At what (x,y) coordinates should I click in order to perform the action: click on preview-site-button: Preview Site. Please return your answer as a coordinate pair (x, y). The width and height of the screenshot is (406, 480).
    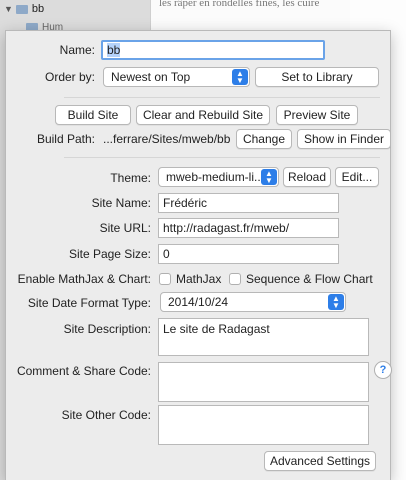
    Looking at the image, I should click on (317, 115).